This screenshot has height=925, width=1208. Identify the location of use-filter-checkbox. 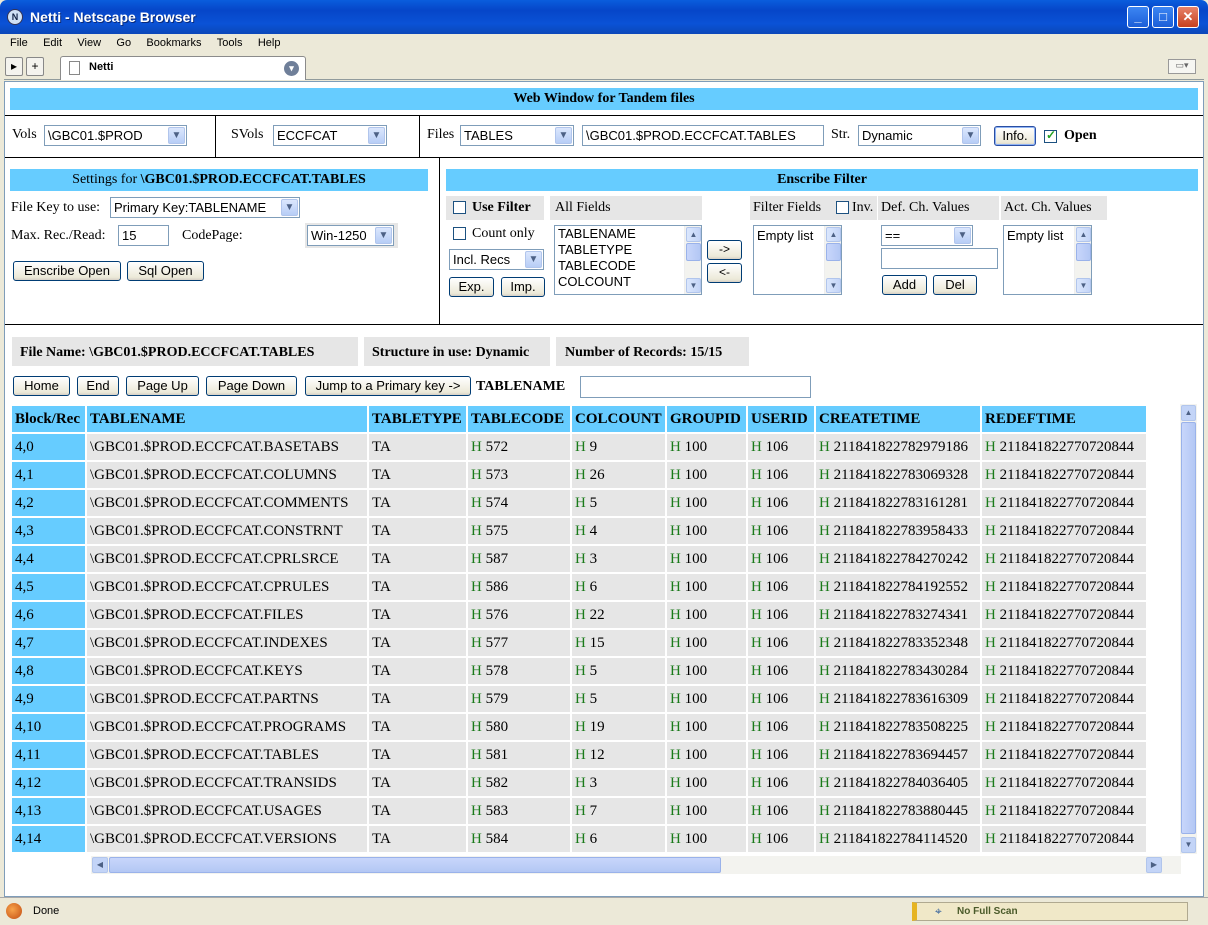
(459, 207).